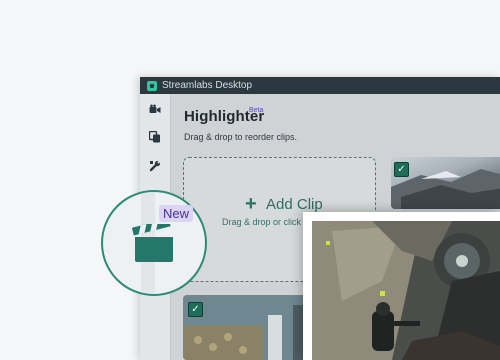 The height and width of the screenshot is (360, 500). Describe the element at coordinates (155, 166) in the screenshot. I see `wrench-icon` at that location.